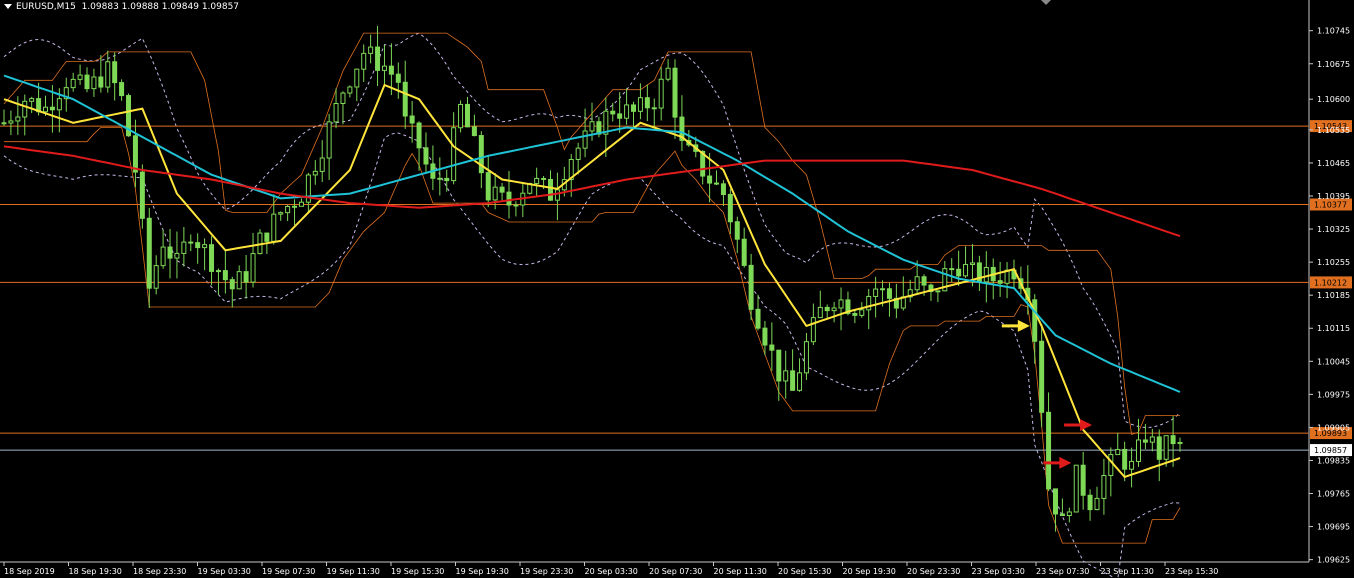 The height and width of the screenshot is (578, 1354). What do you see at coordinates (1333, 394) in the screenshot?
I see `price-tick-label: 1.09975` at bounding box center [1333, 394].